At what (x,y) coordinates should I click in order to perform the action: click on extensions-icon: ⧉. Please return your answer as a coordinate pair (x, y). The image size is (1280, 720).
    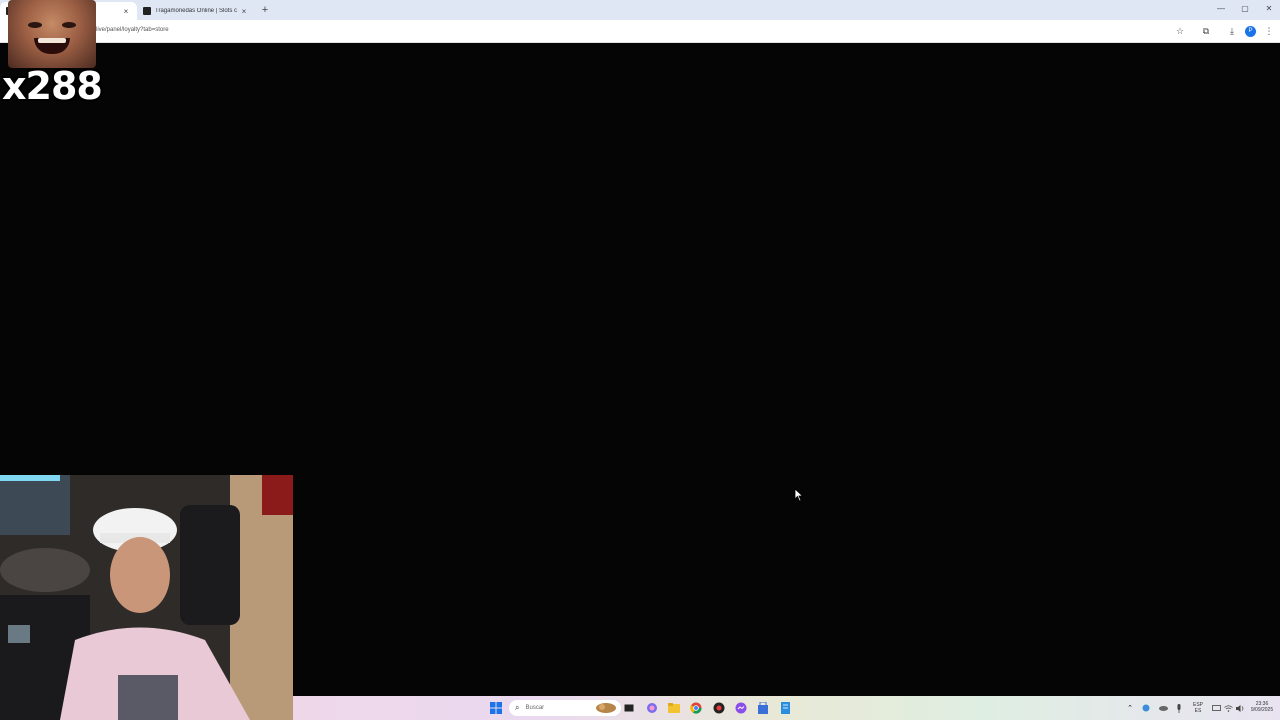
    Looking at the image, I should click on (1206, 31).